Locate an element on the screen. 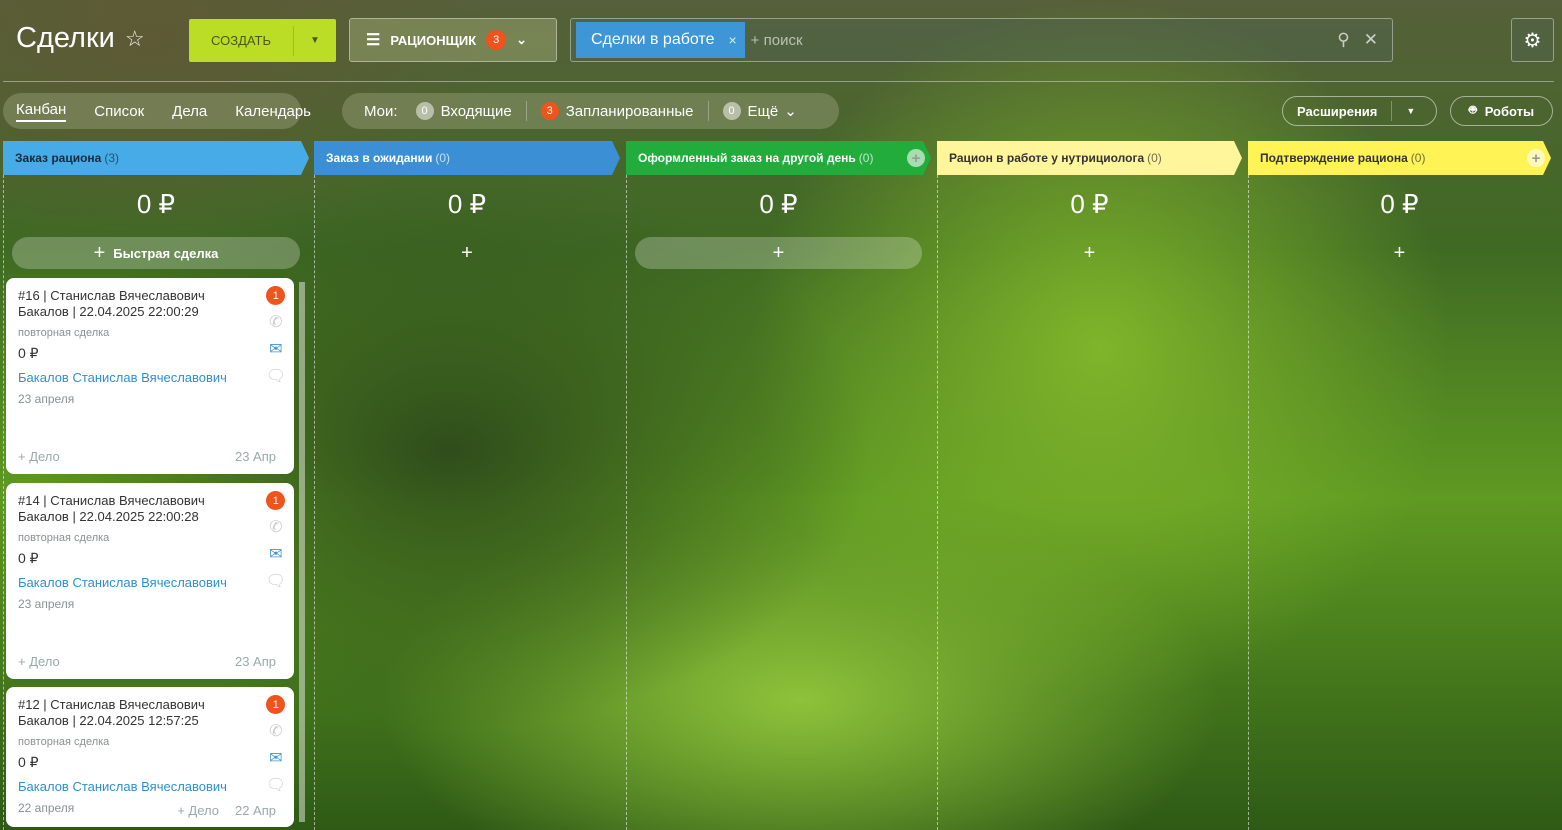 This screenshot has width=1562, height=830. column-header: Подтверждение рациона (0) + is located at coordinates (1399, 158).